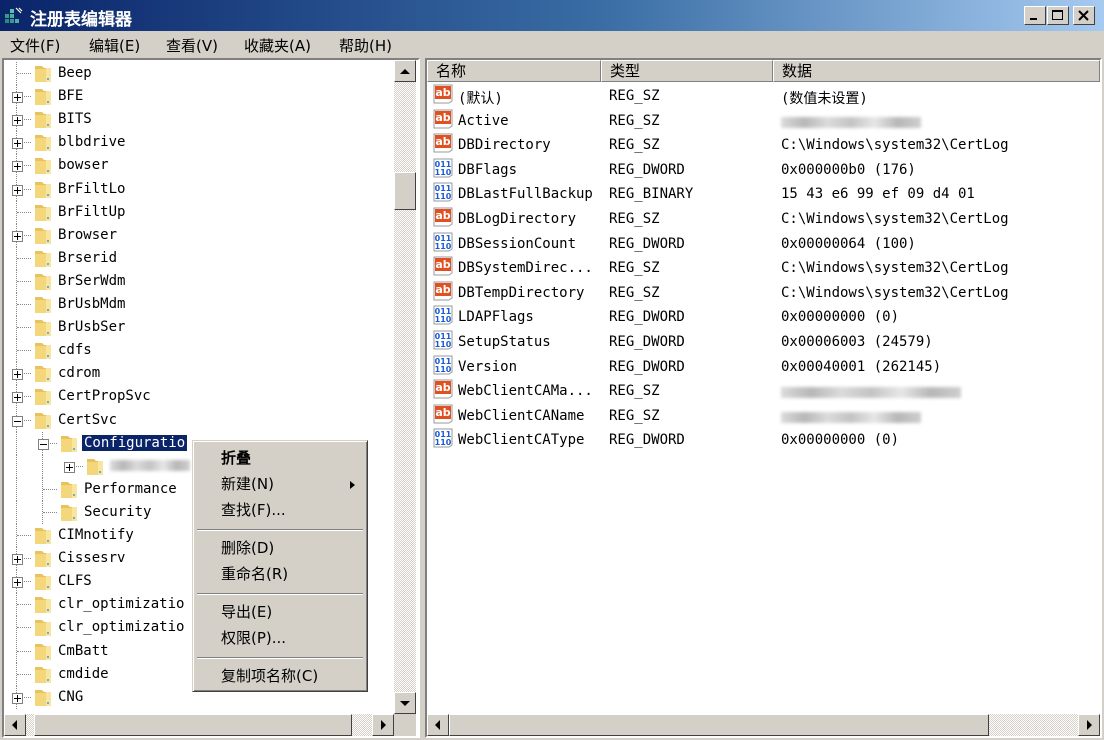 The height and width of the screenshot is (740, 1104). Describe the element at coordinates (198, 189) in the screenshot. I see `tree-item: BrFiltLo` at that location.